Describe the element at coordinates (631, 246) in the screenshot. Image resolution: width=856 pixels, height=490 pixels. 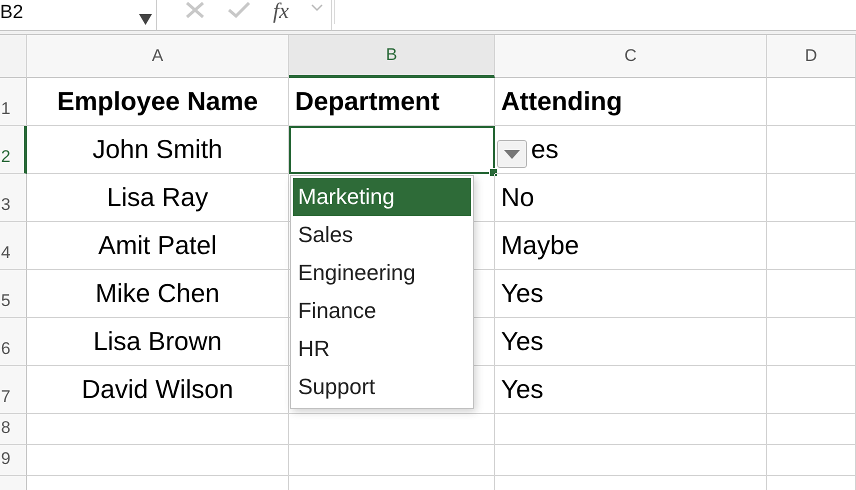
I see `table-cell: Maybe` at that location.